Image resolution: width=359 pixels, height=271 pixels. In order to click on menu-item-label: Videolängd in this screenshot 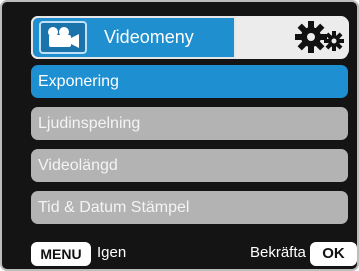, I will do `click(78, 165)`.